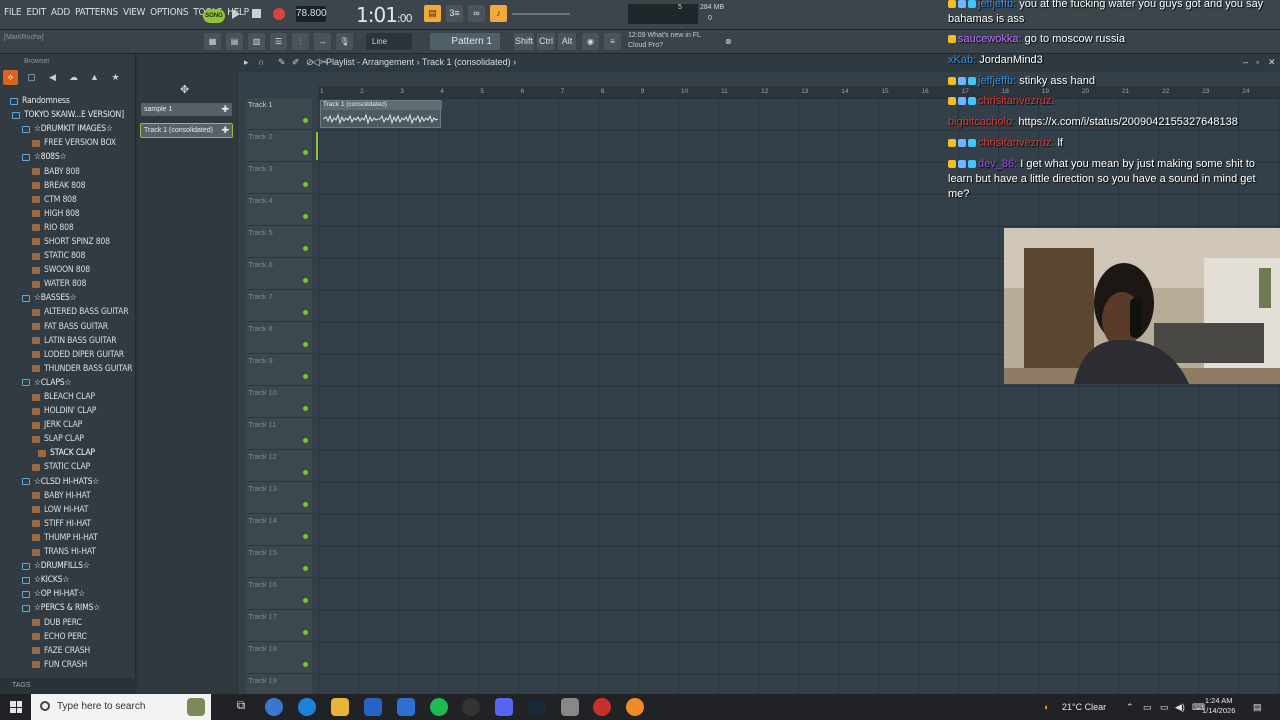 This screenshot has width=1280, height=720. What do you see at coordinates (214, 16) in the screenshot?
I see `song-mode-toggle: SONG` at bounding box center [214, 16].